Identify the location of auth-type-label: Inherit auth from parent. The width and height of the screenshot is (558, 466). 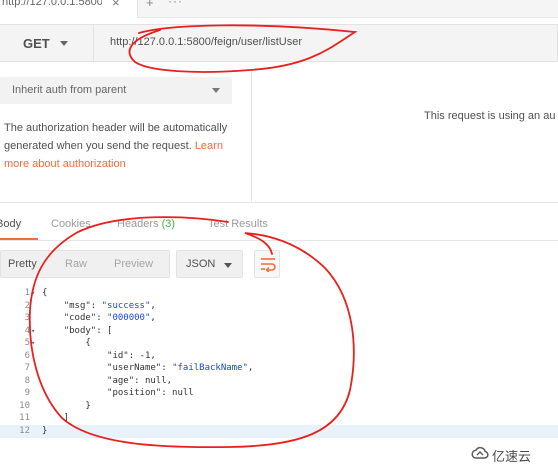
(69, 90).